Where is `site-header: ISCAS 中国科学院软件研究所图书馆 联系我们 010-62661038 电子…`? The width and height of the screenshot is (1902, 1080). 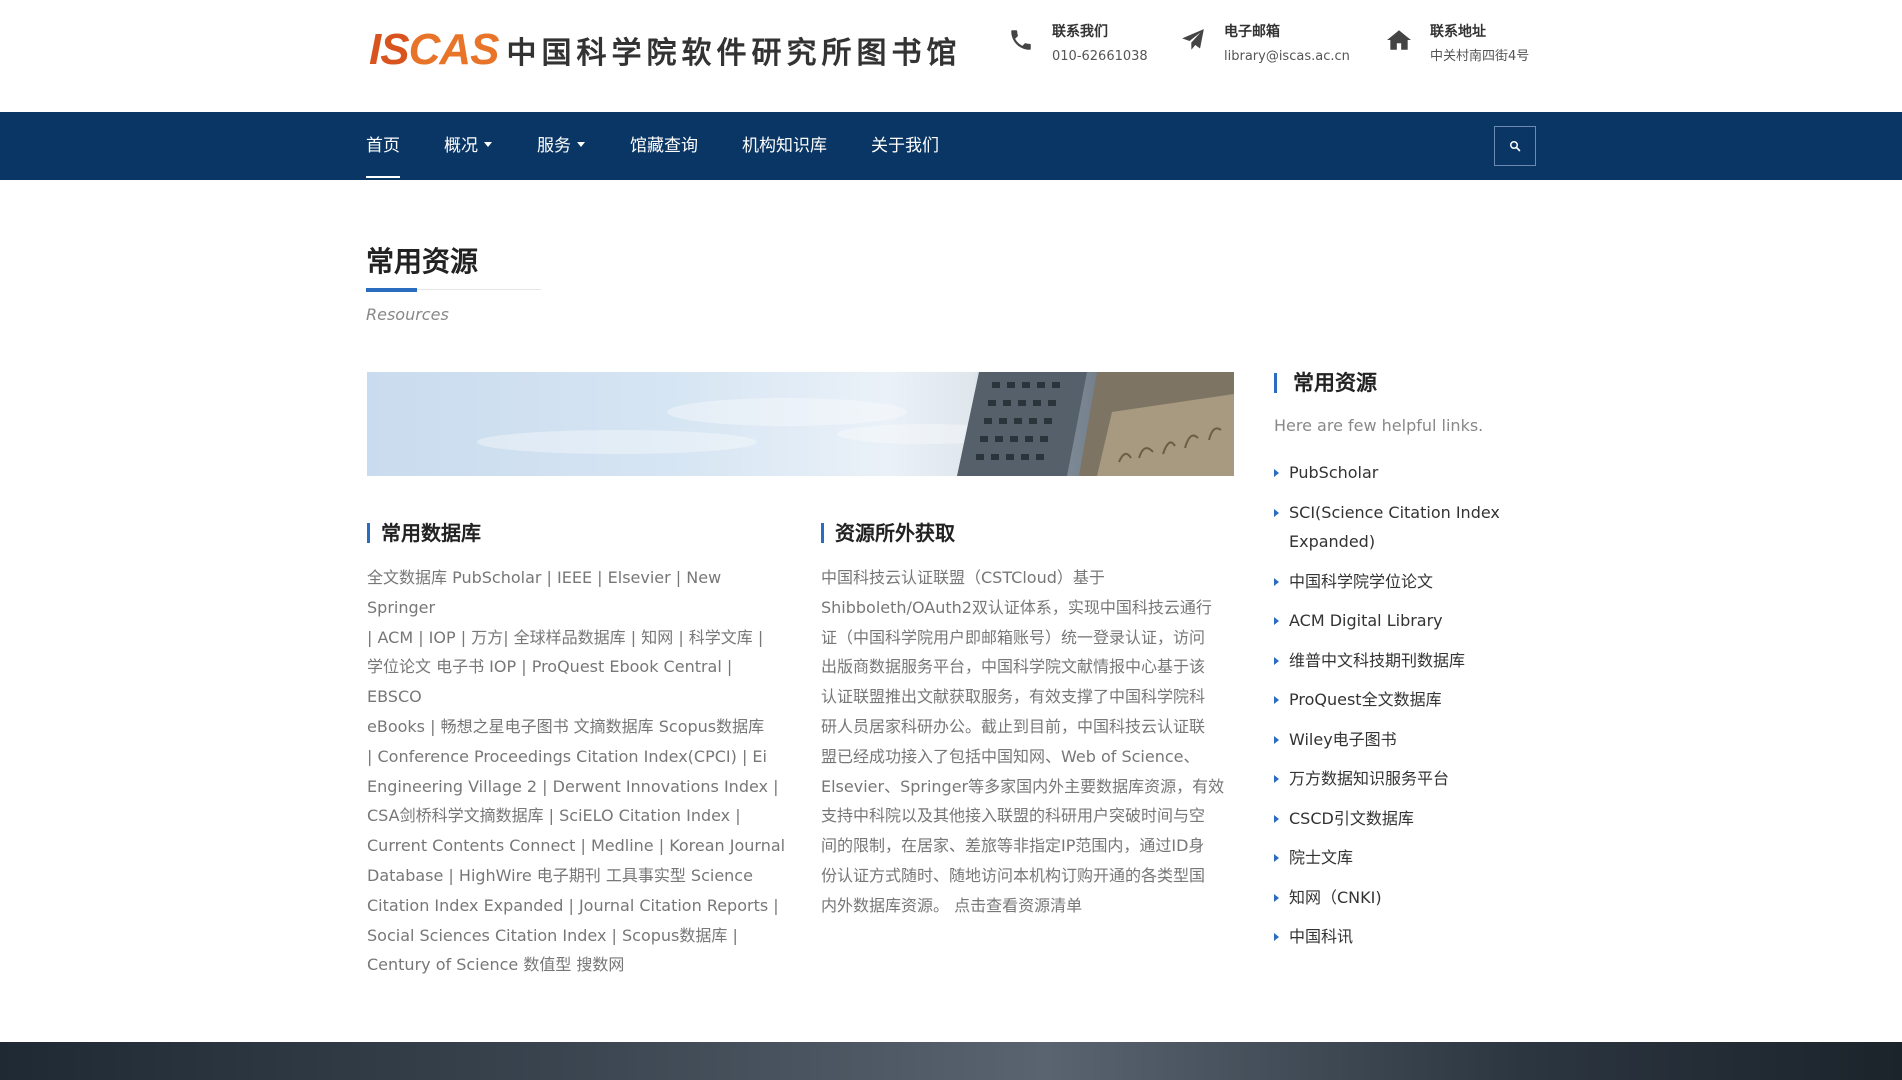 site-header: ISCAS 中国科学院软件研究所图书馆 联系我们 010-62661038 电子… is located at coordinates (951, 56).